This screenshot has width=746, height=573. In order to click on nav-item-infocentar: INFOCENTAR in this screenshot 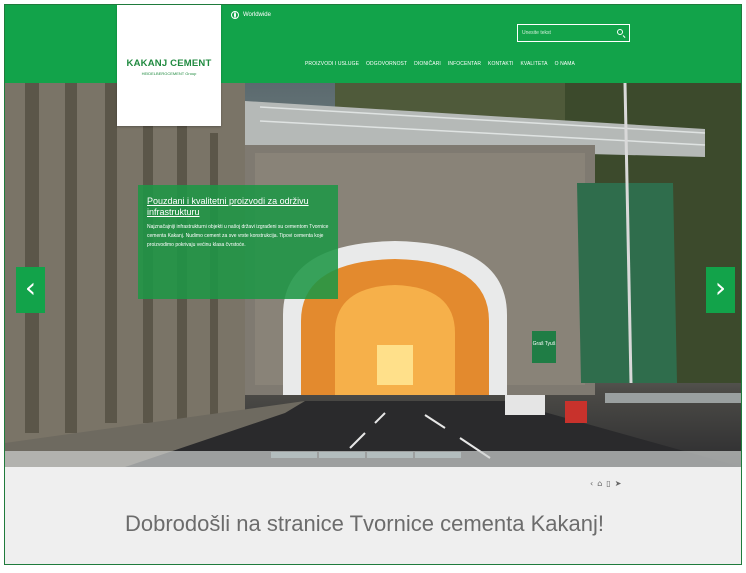, I will do `click(464, 64)`.